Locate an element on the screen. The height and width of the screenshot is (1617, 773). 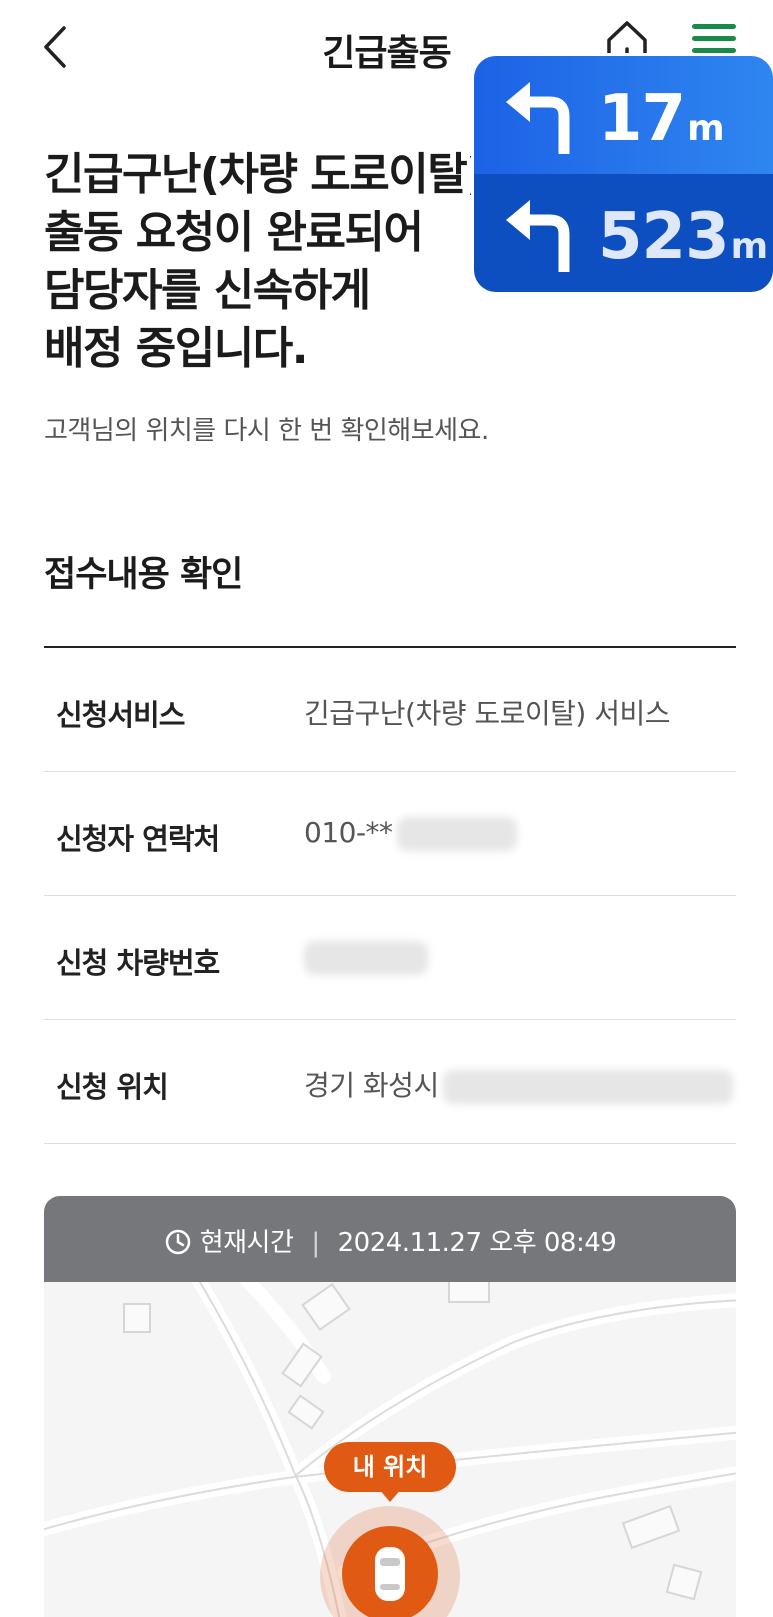
current-time-text: 현재시간 | 2024.11.27 오후 08:49 is located at coordinates (390, 1240).